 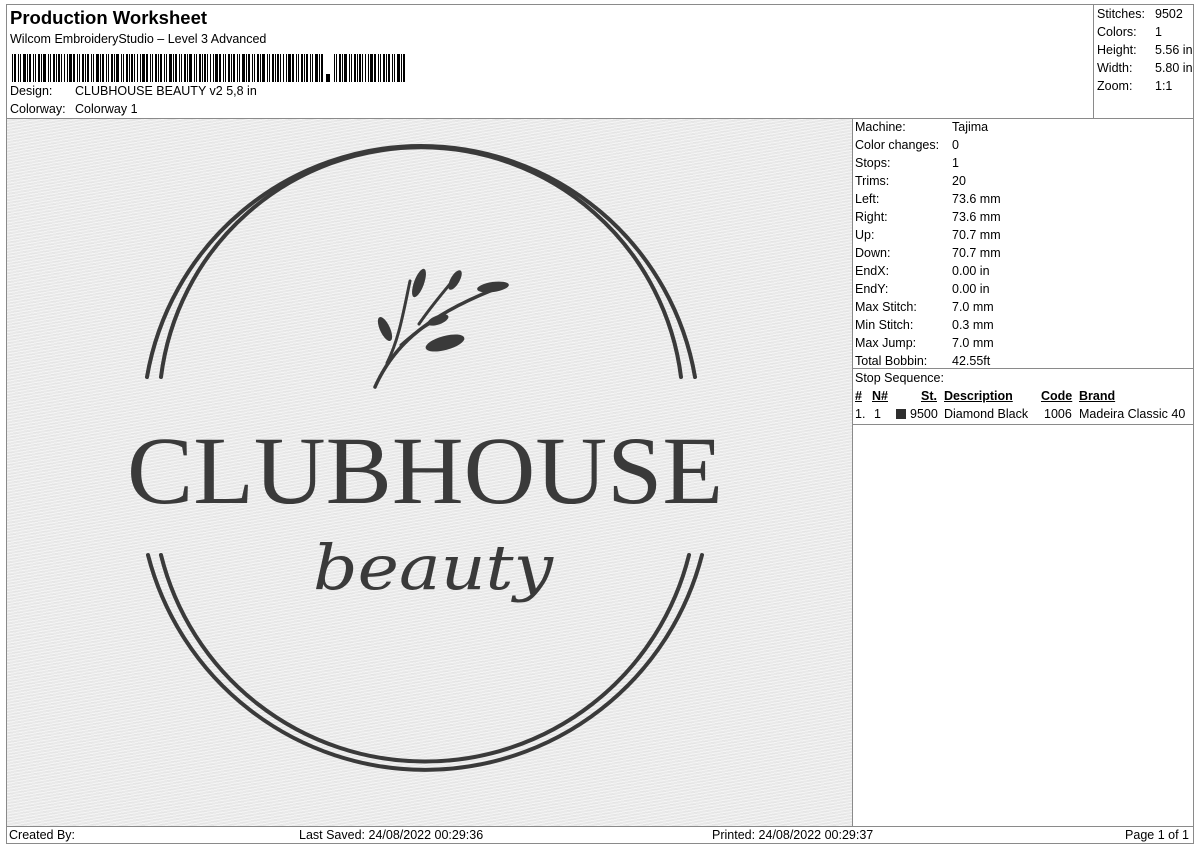 I want to click on stop-sequence-header: # N# St. Description Code Brand, so click(x=1023, y=397).